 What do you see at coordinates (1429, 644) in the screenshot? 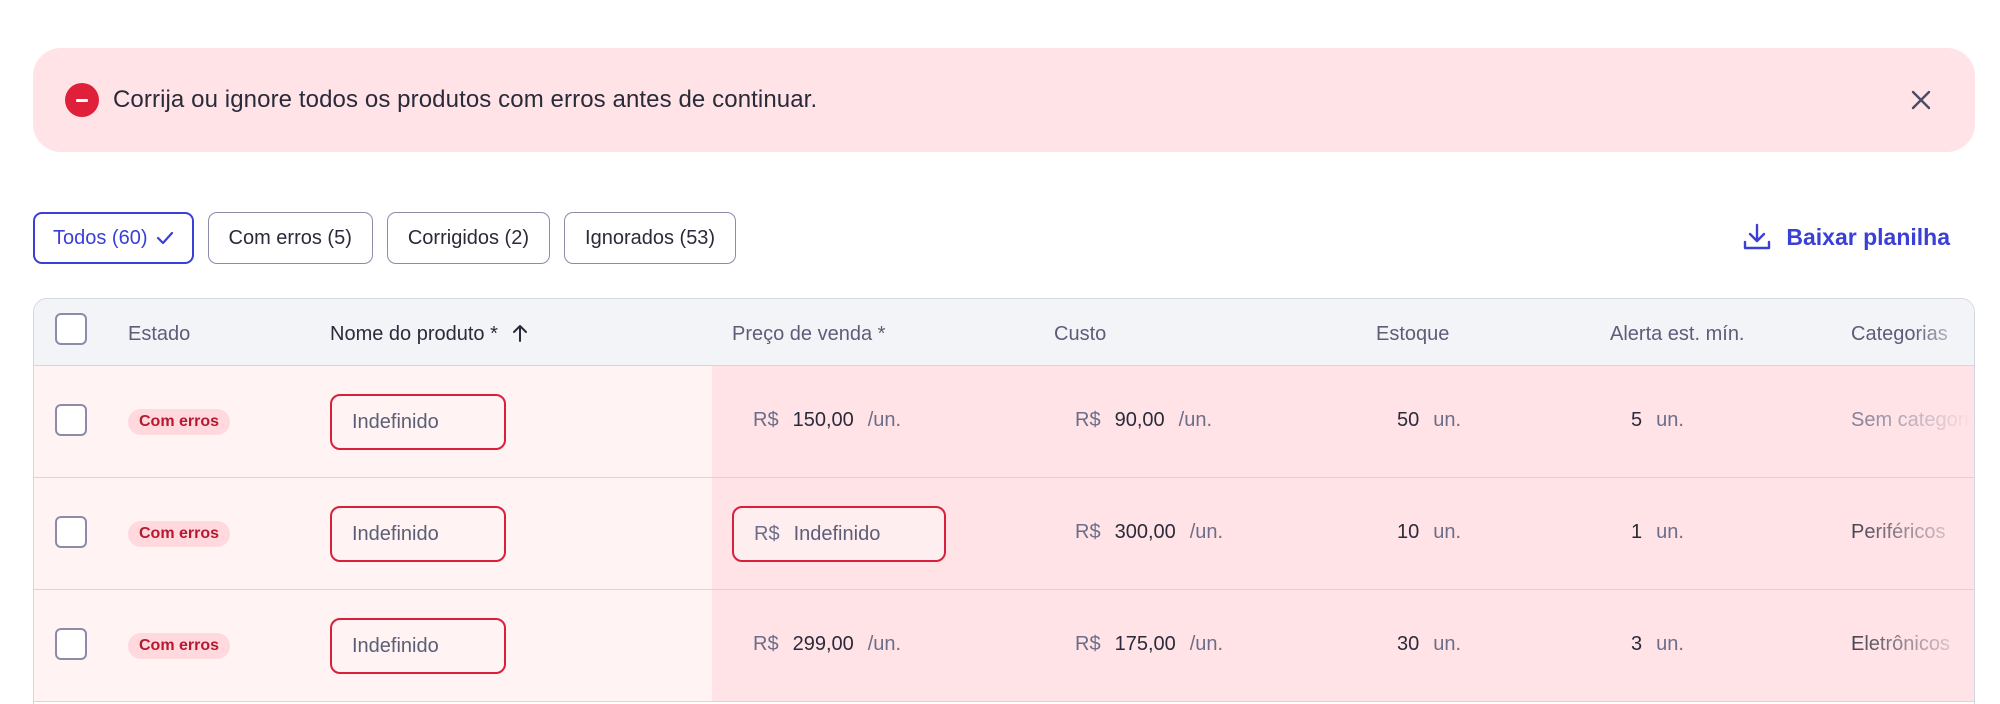
I see `stock-cell: 30 un.` at bounding box center [1429, 644].